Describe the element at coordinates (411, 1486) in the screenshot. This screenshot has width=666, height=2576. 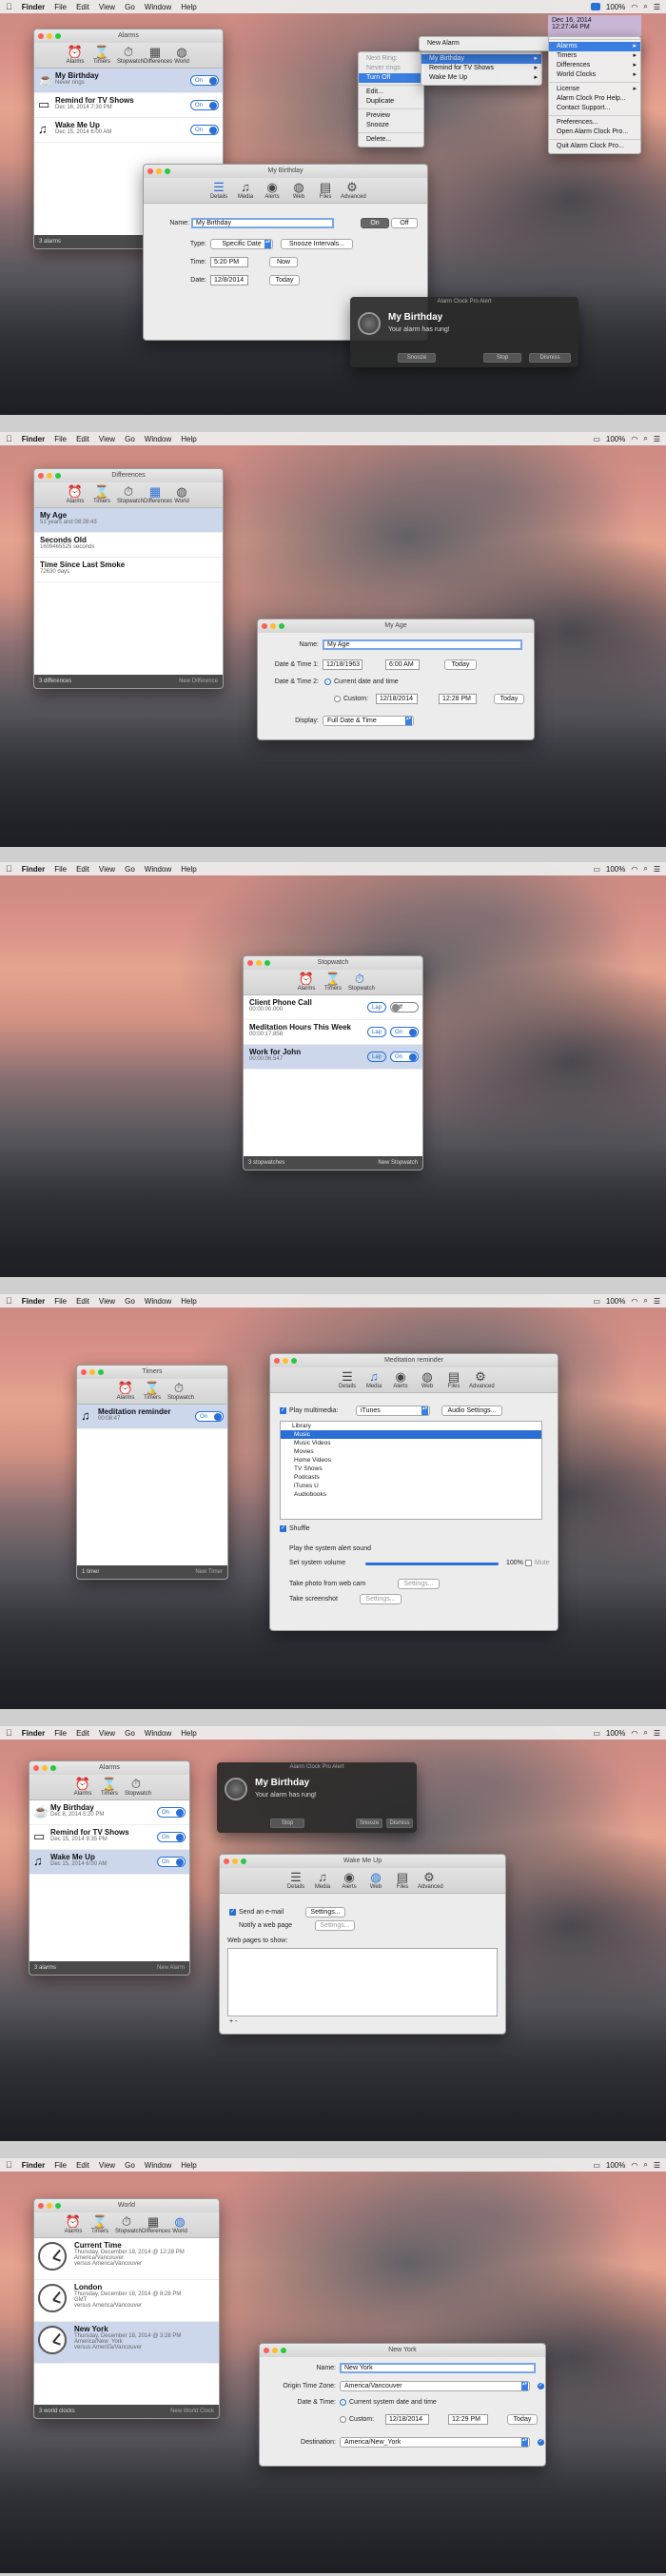
I see `list-item: iTunes U` at that location.